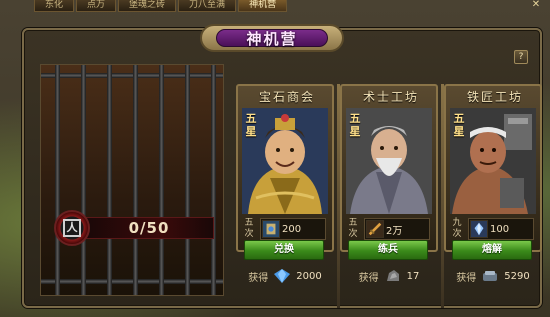 The height and width of the screenshot is (317, 550). What do you see at coordinates (493, 229) in the screenshot?
I see `stock-row: 九次 100` at bounding box center [493, 229].